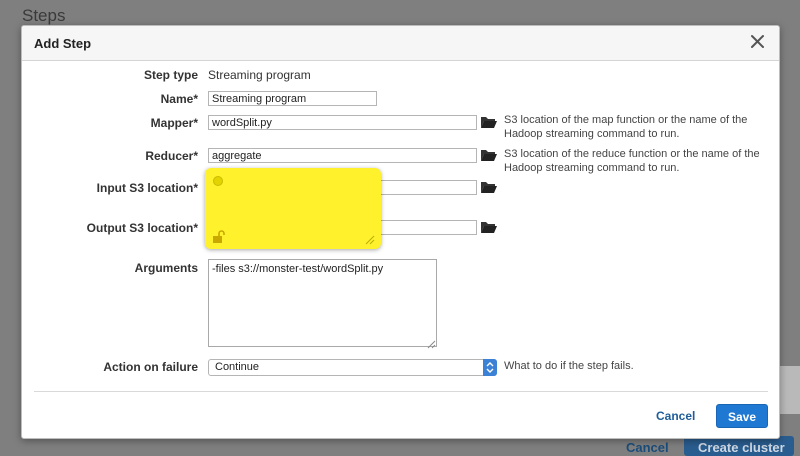 This screenshot has width=800, height=456. Describe the element at coordinates (342, 122) in the screenshot. I see `mapper-input` at that location.